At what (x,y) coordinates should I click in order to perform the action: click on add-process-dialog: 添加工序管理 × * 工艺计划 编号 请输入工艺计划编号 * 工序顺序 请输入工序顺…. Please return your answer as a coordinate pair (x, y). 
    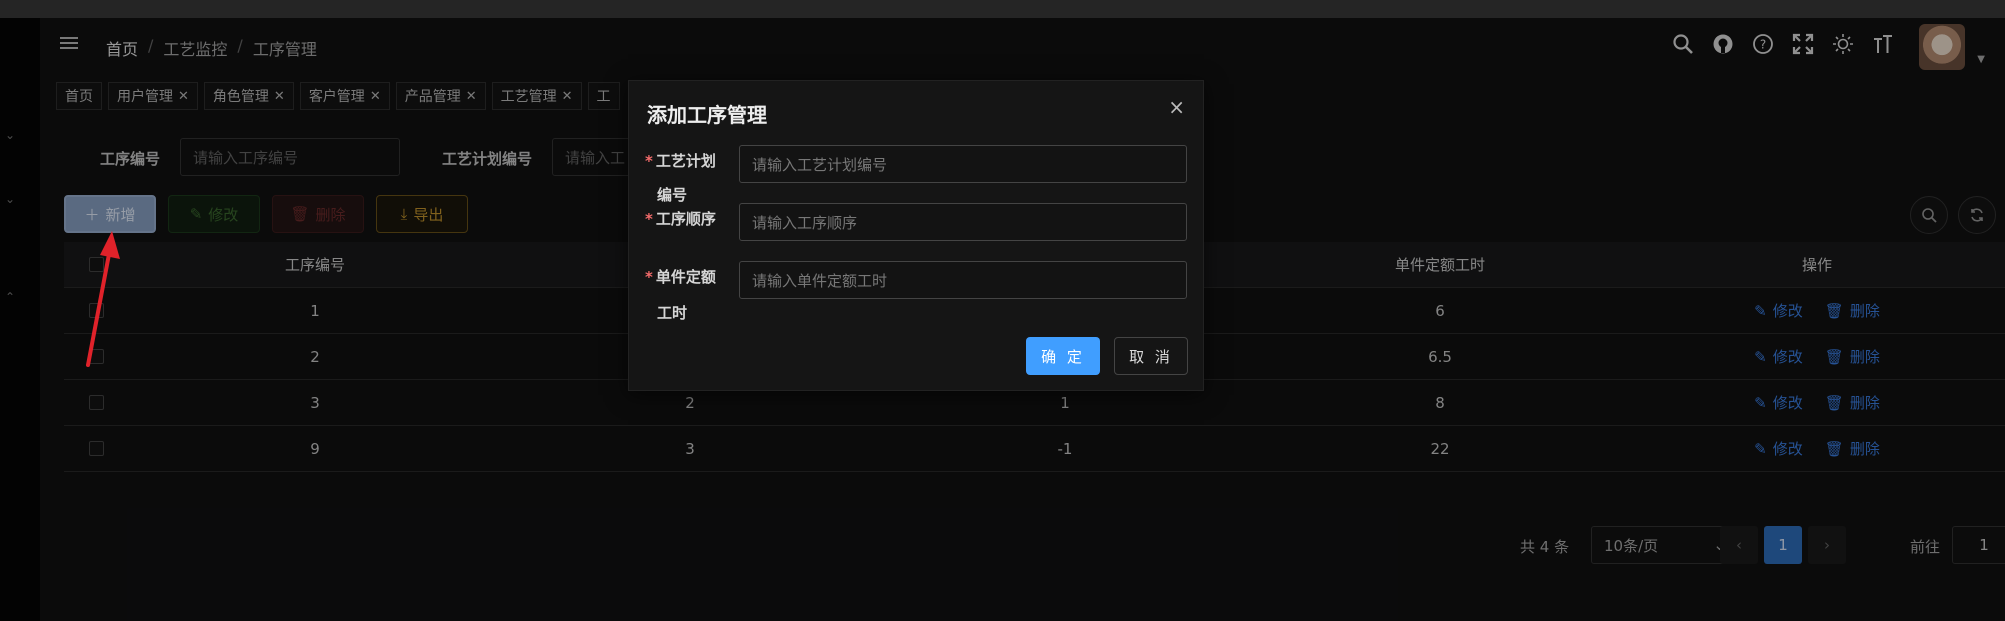
    Looking at the image, I should click on (916, 235).